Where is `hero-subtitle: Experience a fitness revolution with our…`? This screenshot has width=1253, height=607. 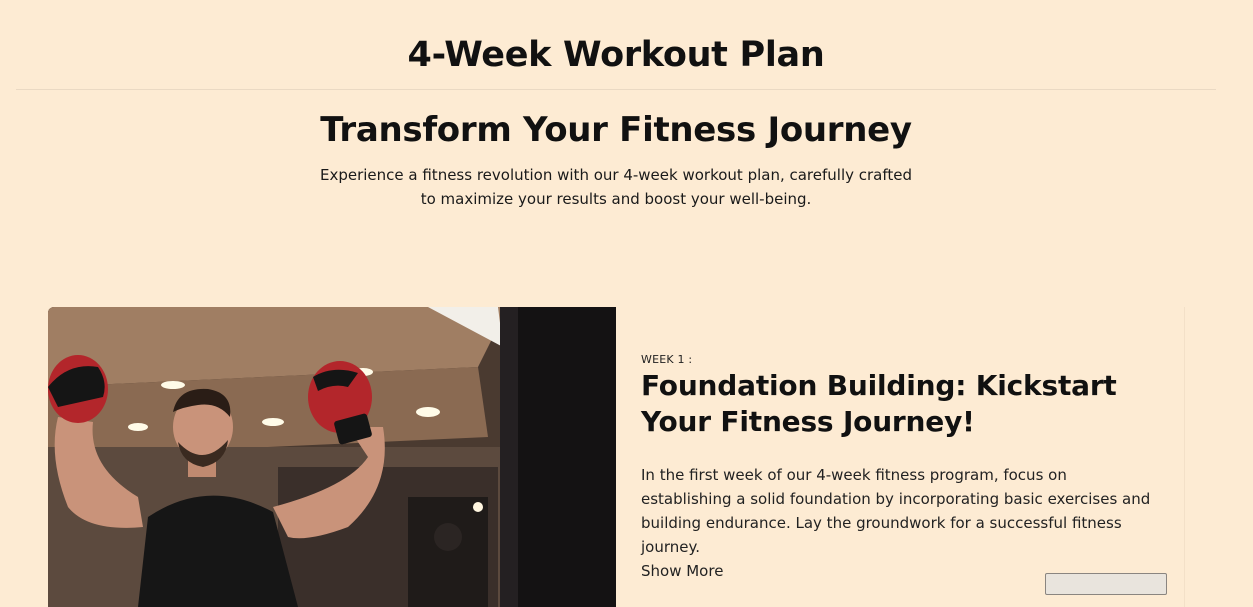 hero-subtitle: Experience a fitness revolution with our… is located at coordinates (616, 187).